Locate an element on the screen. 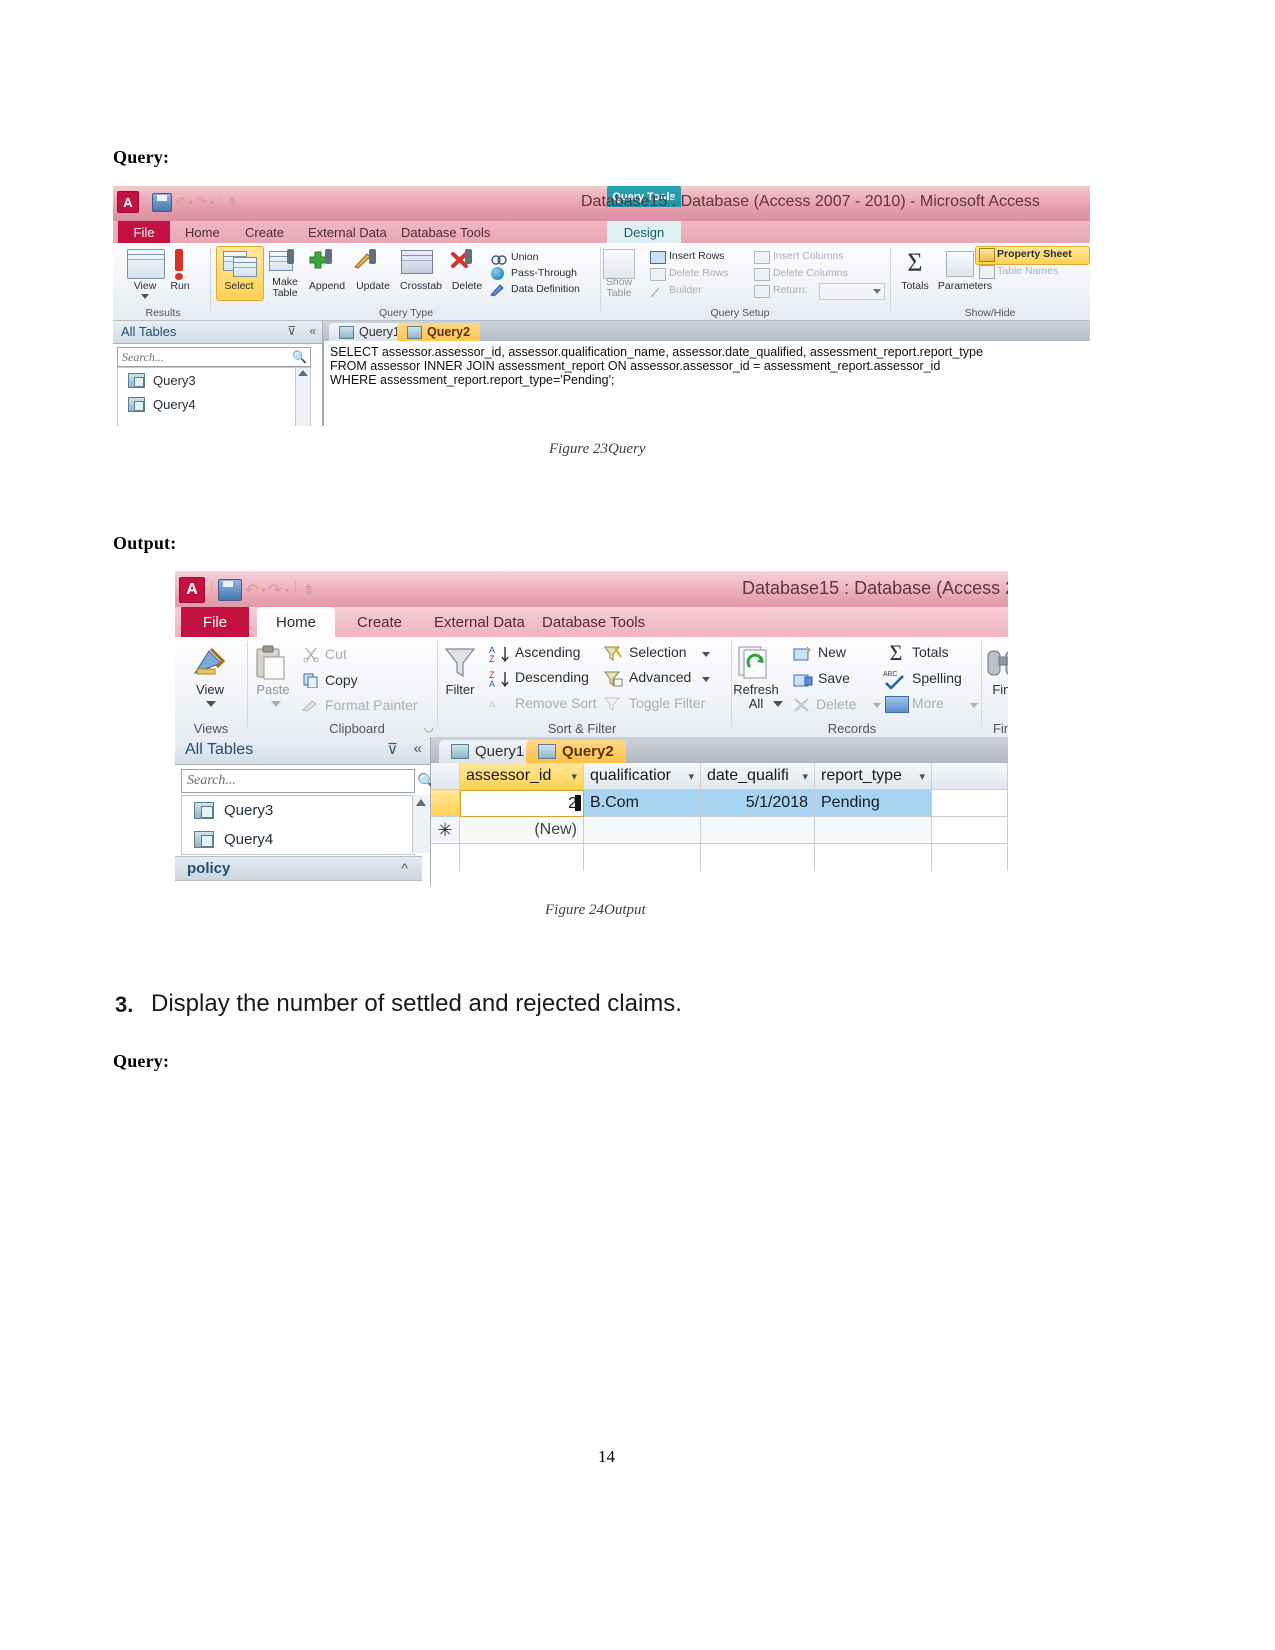 This screenshot has width=1275, height=1650. sort-descending-icon: ZA is located at coordinates (500, 679).